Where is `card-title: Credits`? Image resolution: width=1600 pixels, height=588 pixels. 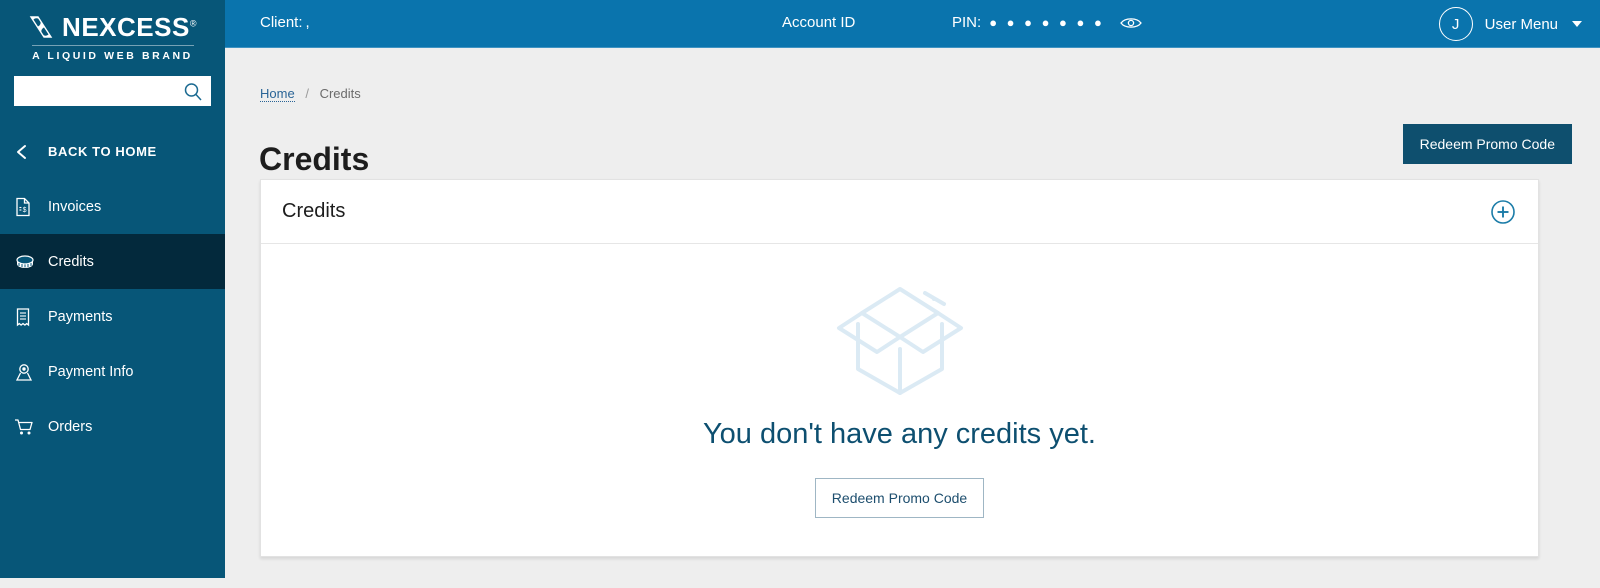 card-title: Credits is located at coordinates (314, 211).